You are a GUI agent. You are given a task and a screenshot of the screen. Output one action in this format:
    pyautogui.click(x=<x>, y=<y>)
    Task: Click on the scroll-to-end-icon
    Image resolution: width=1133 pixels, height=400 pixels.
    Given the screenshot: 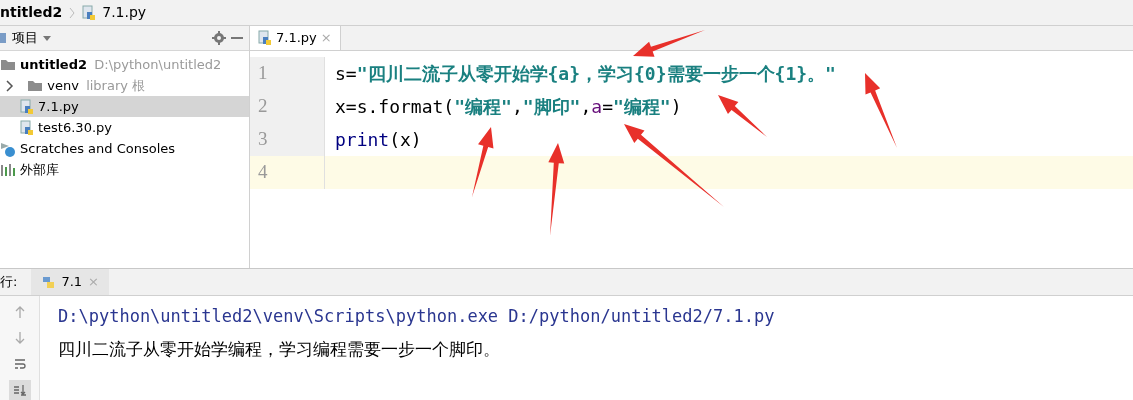 What is the action you would take?
    pyautogui.click(x=19, y=390)
    